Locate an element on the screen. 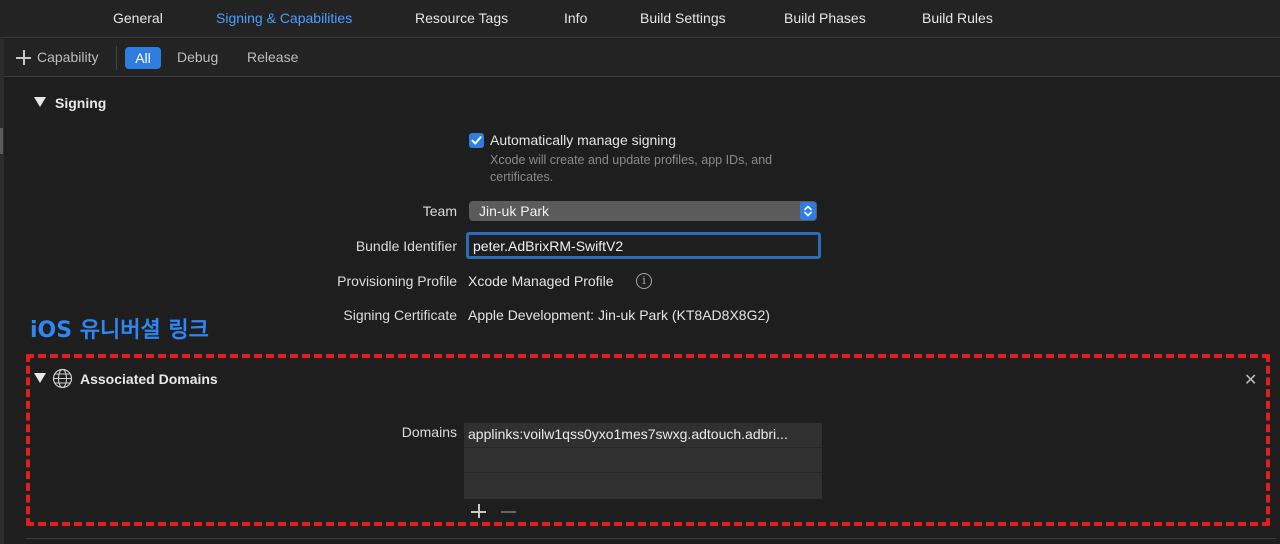  tab-build-rules: Build Rules is located at coordinates (957, 18).